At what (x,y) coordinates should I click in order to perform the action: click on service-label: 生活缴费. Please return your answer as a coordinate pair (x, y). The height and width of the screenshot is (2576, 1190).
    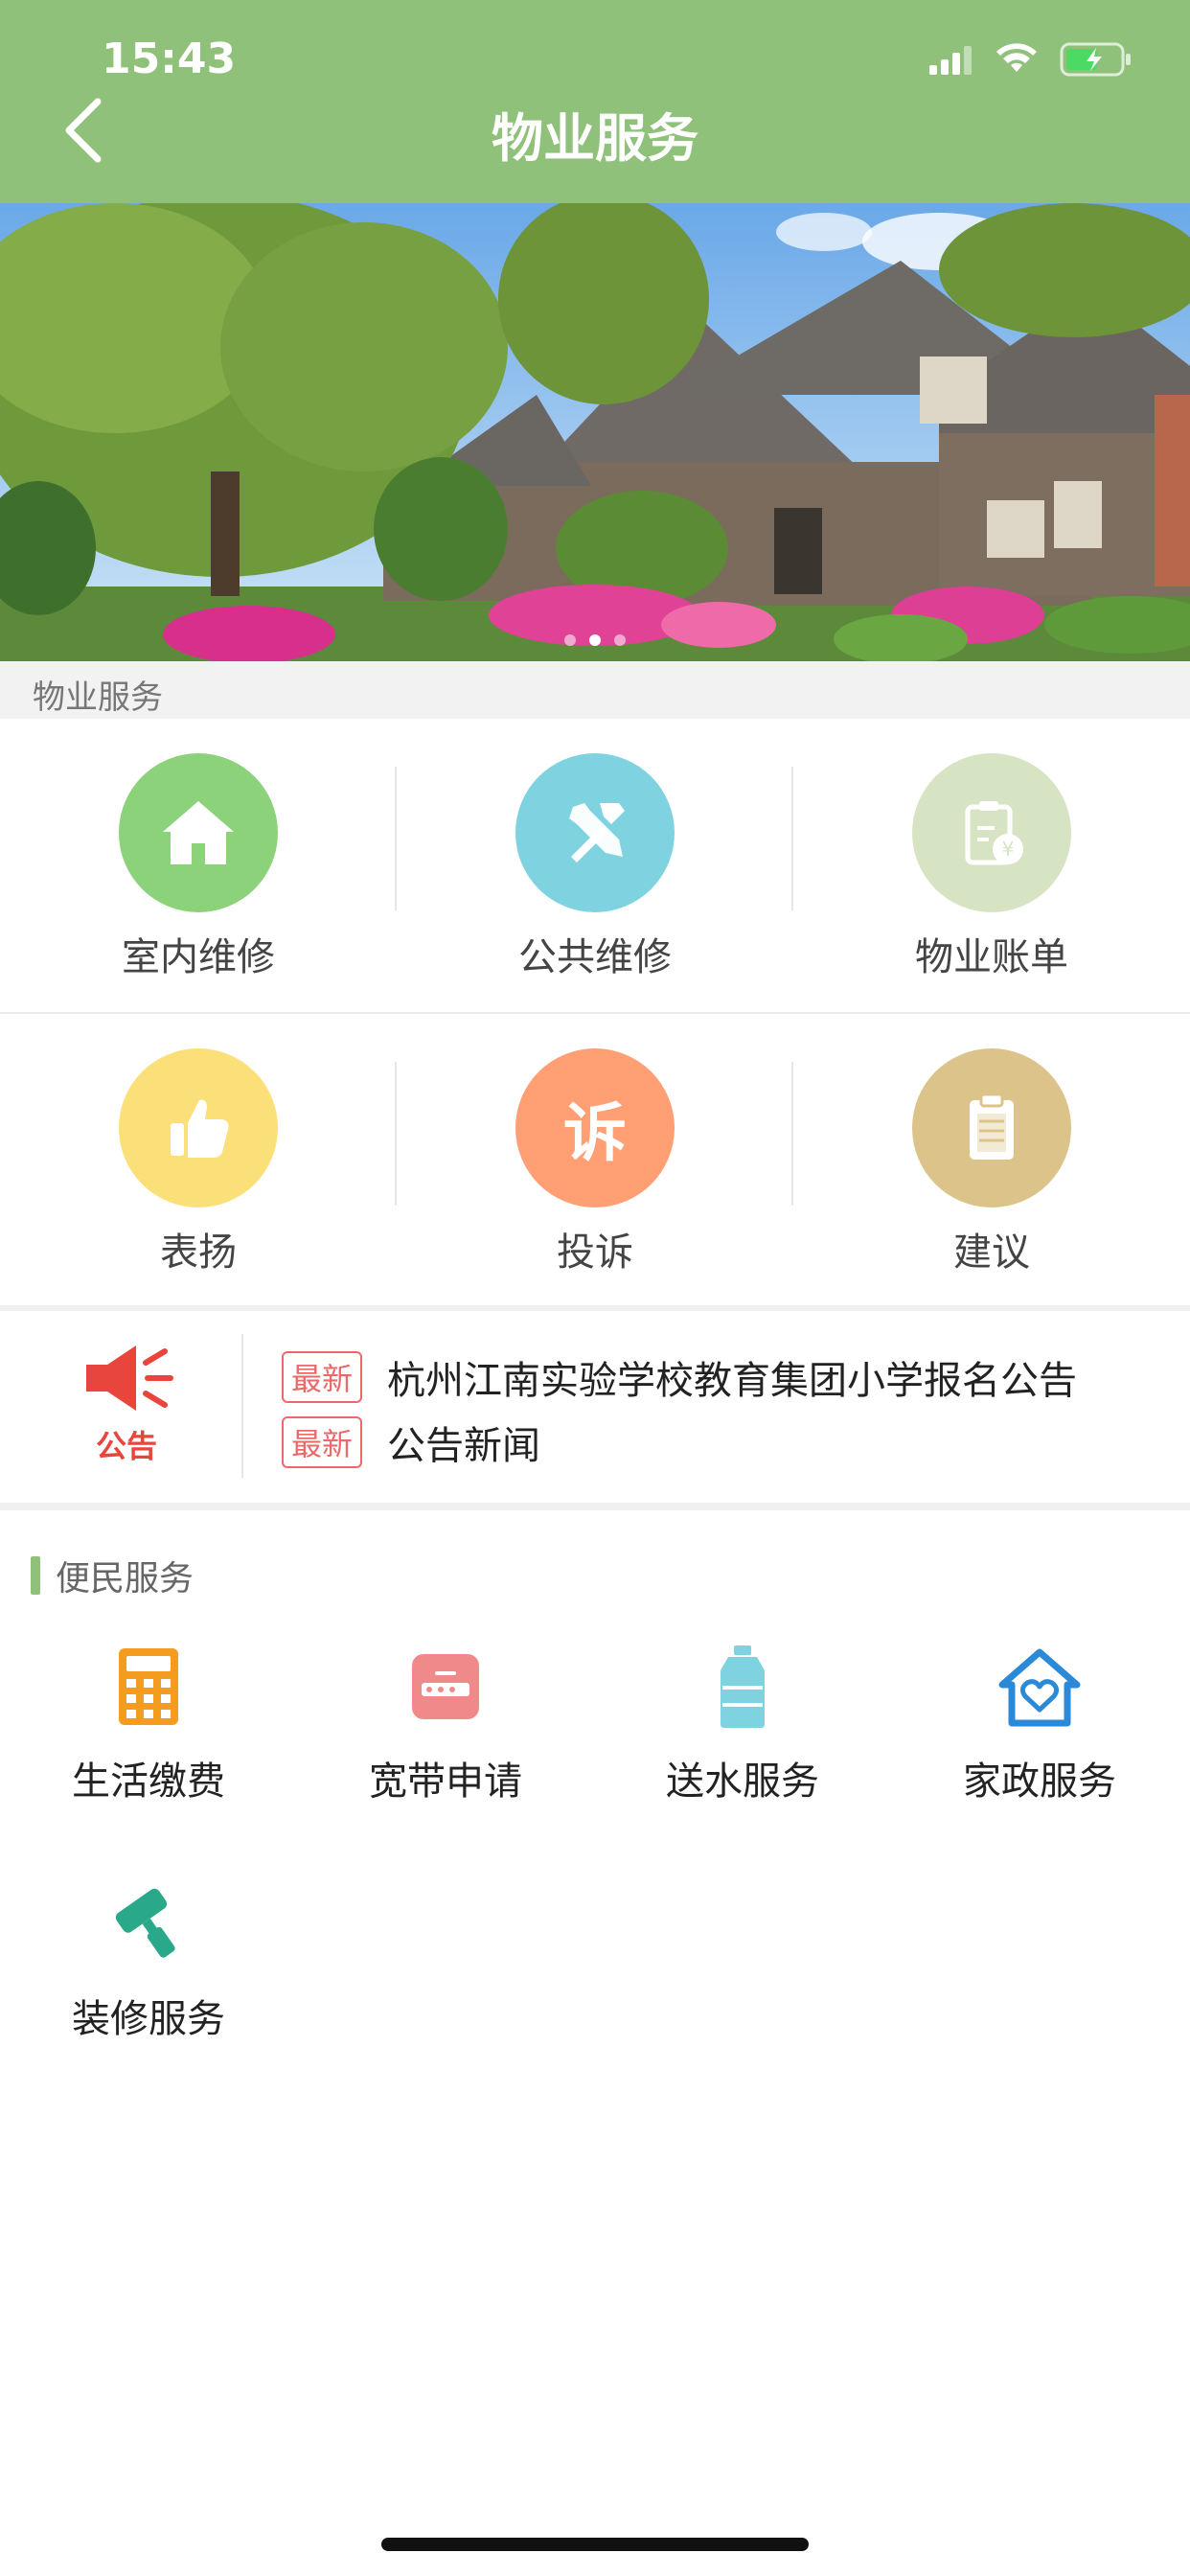
    Looking at the image, I should click on (148, 1782).